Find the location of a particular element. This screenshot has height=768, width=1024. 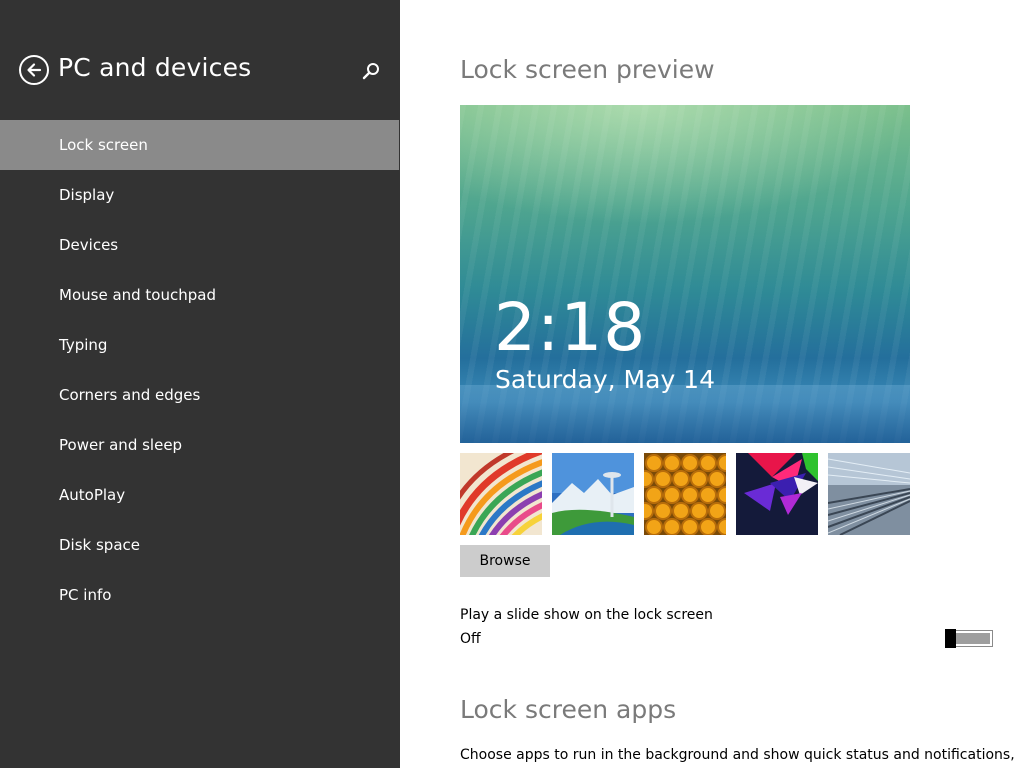

space-needle-image is located at coordinates (593, 494).